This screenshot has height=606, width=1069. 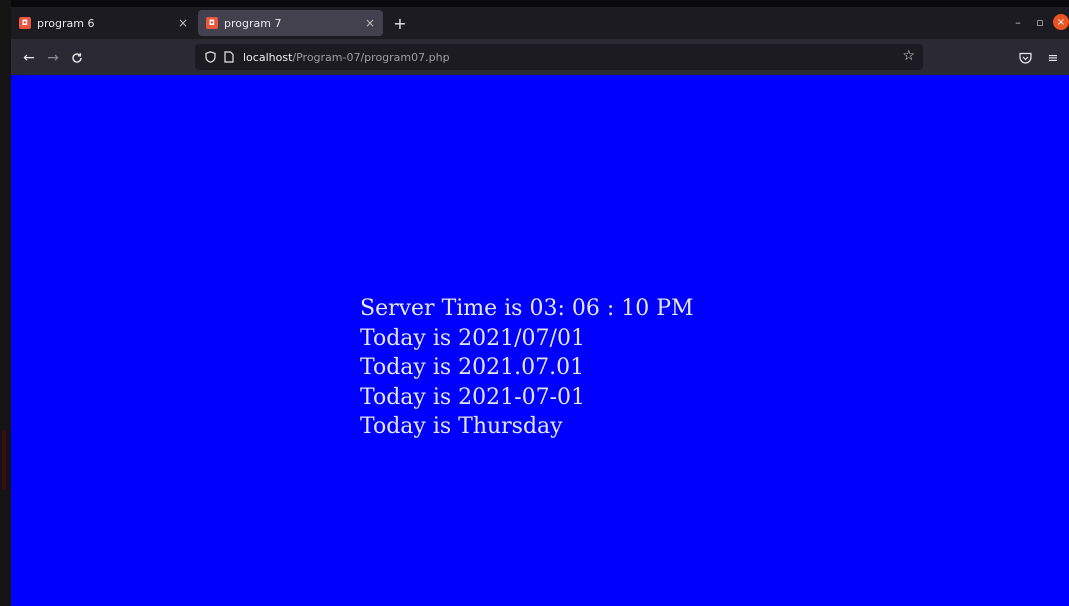 What do you see at coordinates (472, 338) in the screenshot?
I see `date-slash-line: Today is 2021/07/01` at bounding box center [472, 338].